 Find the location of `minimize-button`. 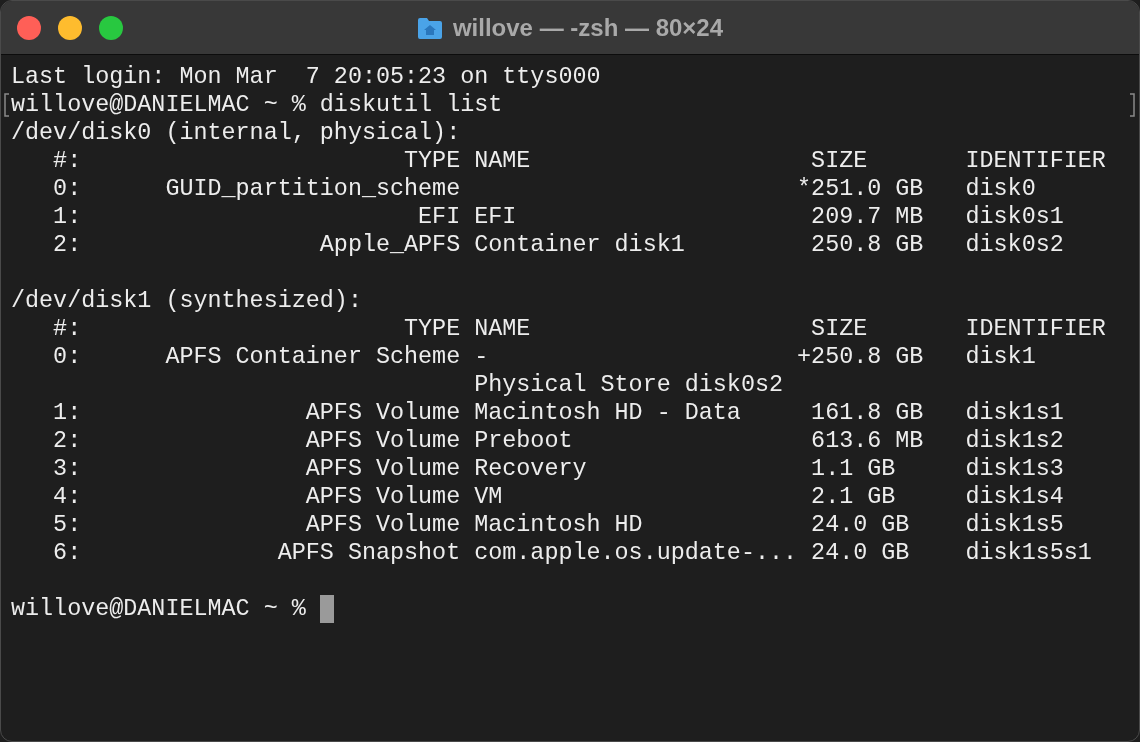

minimize-button is located at coordinates (70, 27).